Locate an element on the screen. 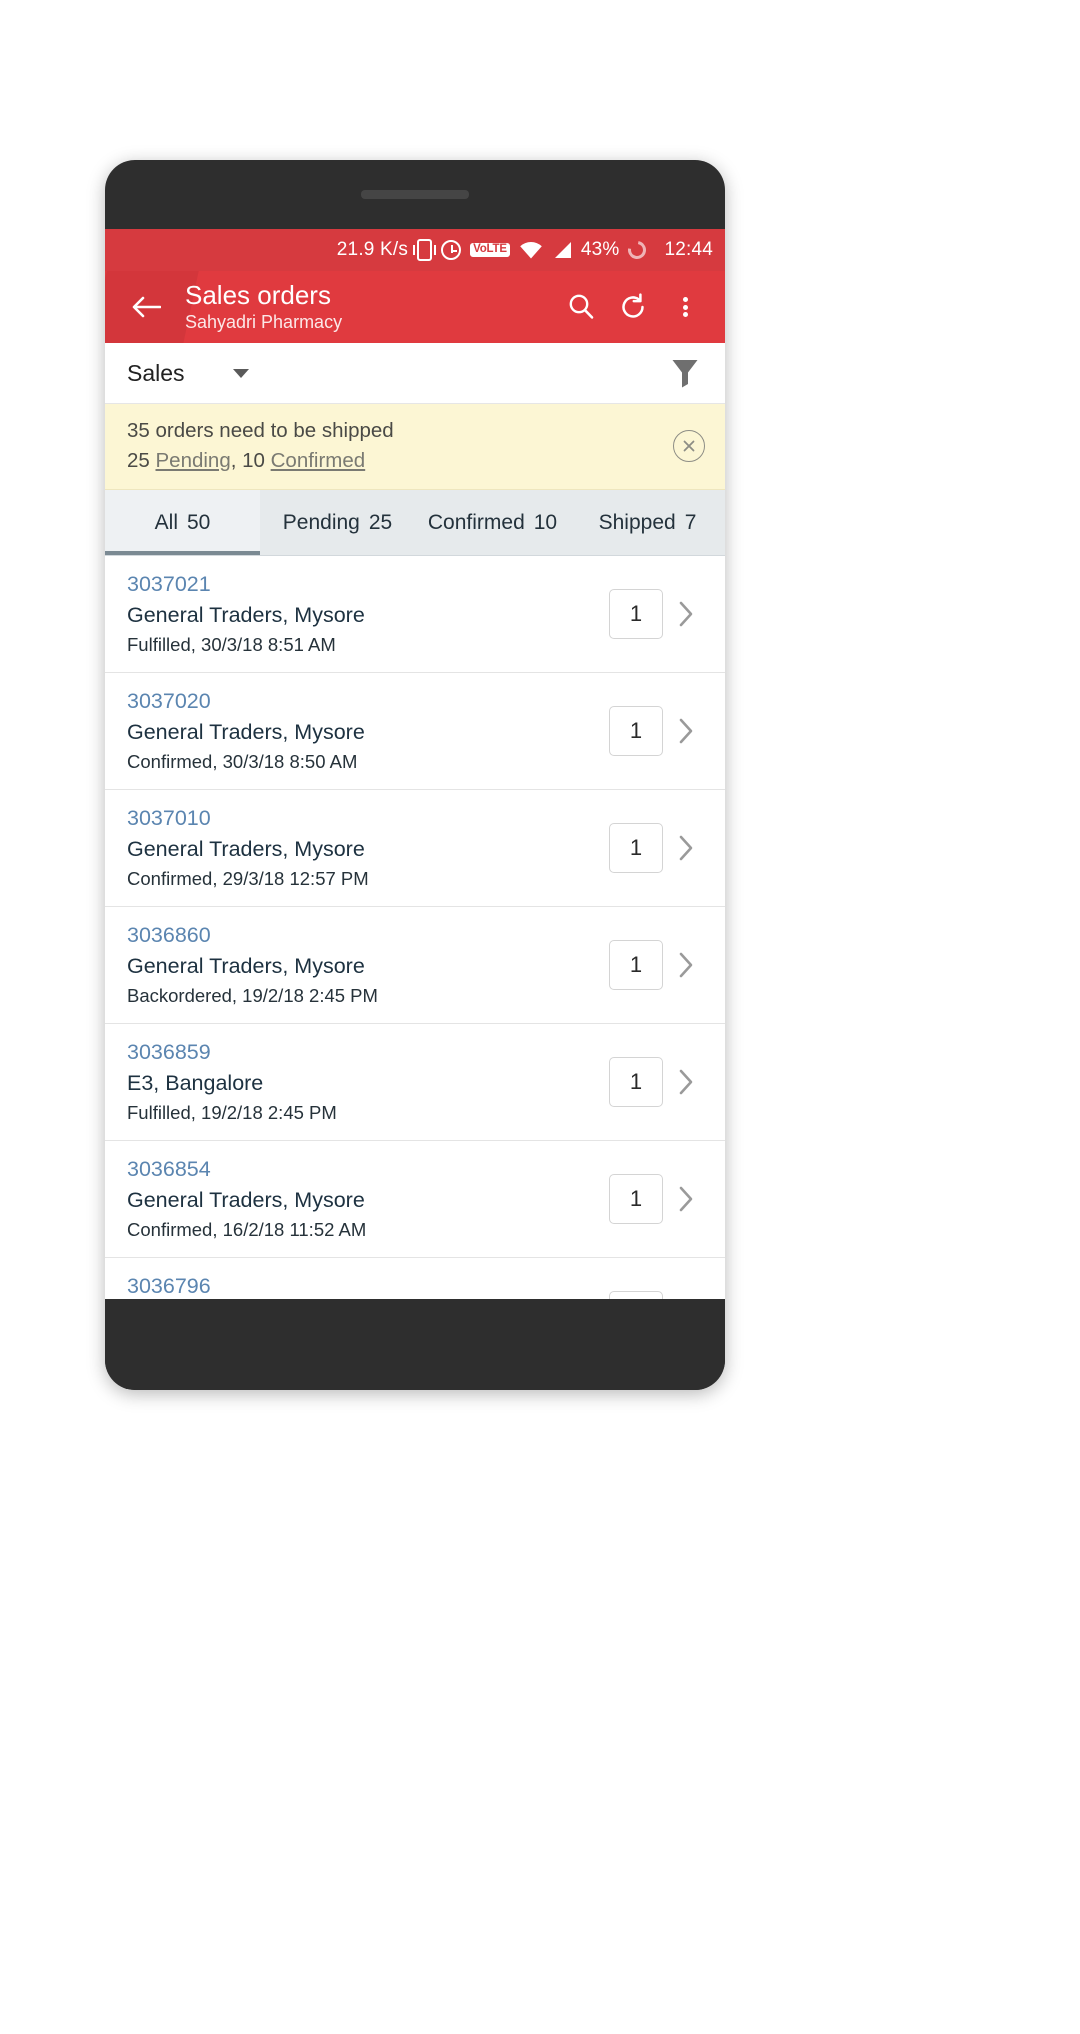 The image size is (1080, 2034). notice-line-1: 35 orders need to be shipped is located at coordinates (260, 430).